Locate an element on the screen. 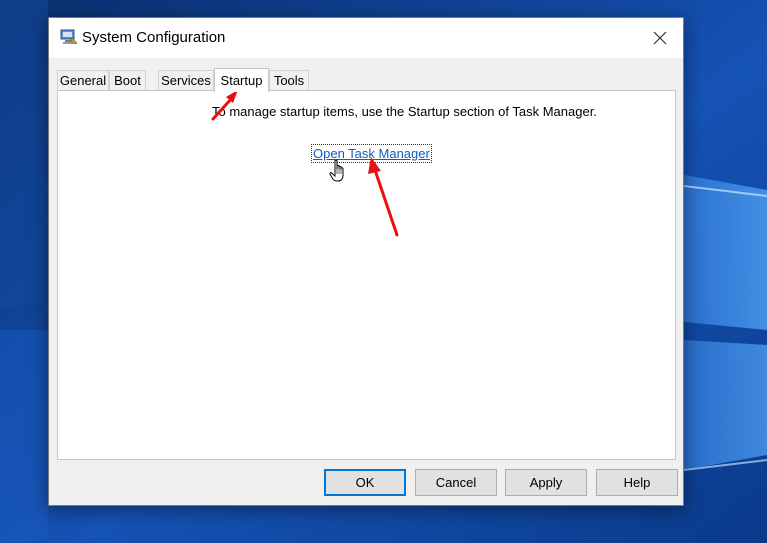 The width and height of the screenshot is (767, 543). ok-button: OK is located at coordinates (365, 482).